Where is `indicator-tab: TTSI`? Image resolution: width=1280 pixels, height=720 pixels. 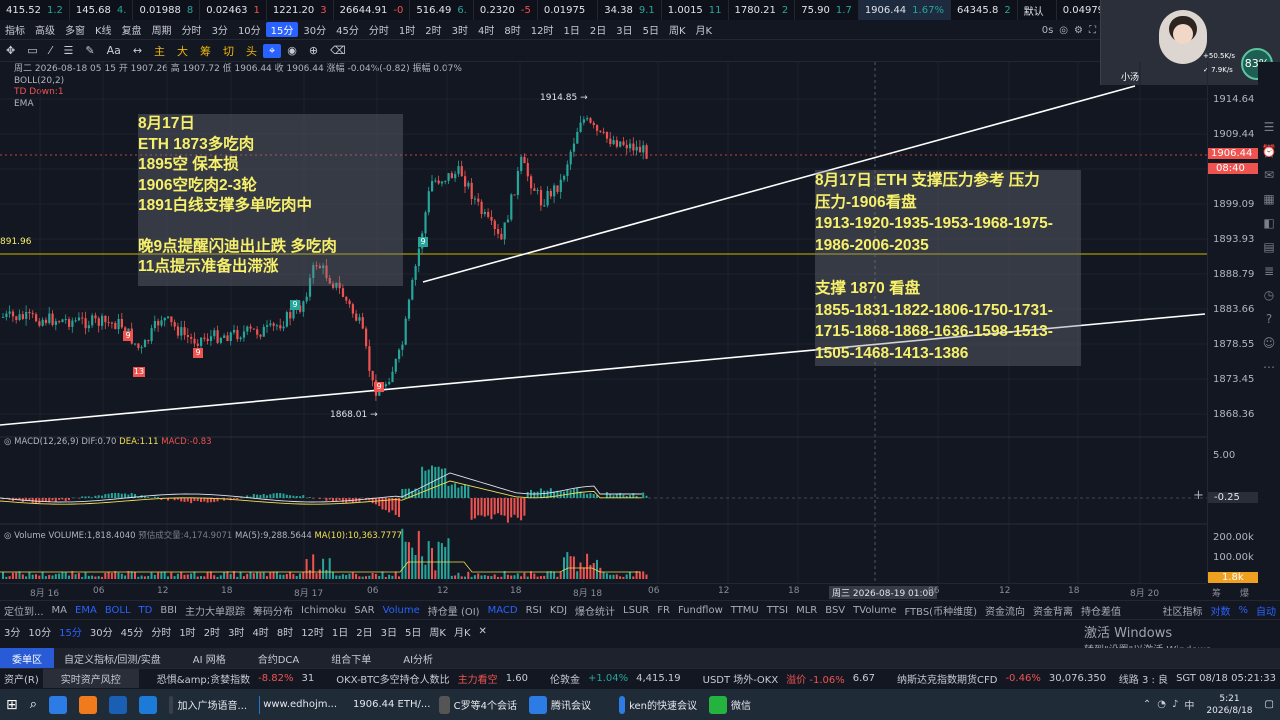 indicator-tab: TTSI is located at coordinates (777, 610).